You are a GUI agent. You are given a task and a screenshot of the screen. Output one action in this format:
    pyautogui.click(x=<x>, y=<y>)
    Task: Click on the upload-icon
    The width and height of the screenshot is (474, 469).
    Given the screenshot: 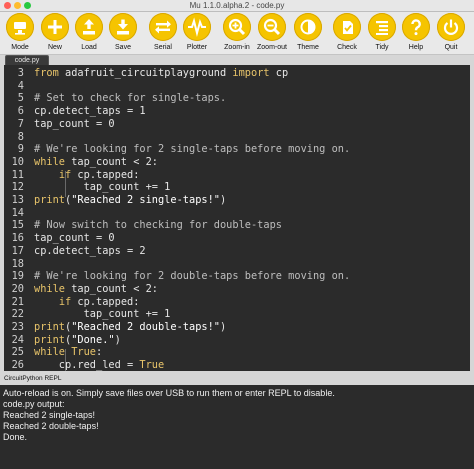 What is the action you would take?
    pyautogui.click(x=89, y=27)
    